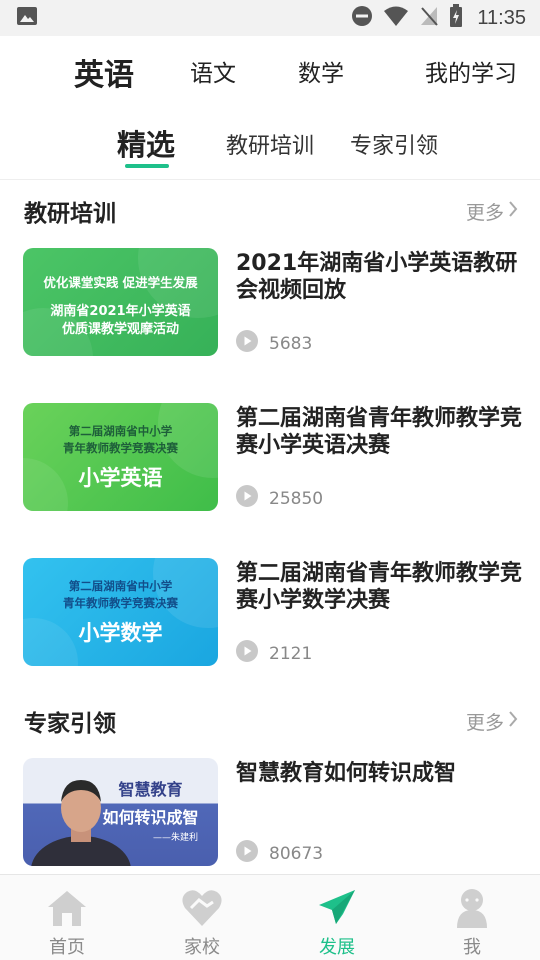  Describe the element at coordinates (270, 814) in the screenshot. I see `video-item: 智慧教育 如何转识成智 ——朱建利 智慧教育如何转识成智 80673` at that location.